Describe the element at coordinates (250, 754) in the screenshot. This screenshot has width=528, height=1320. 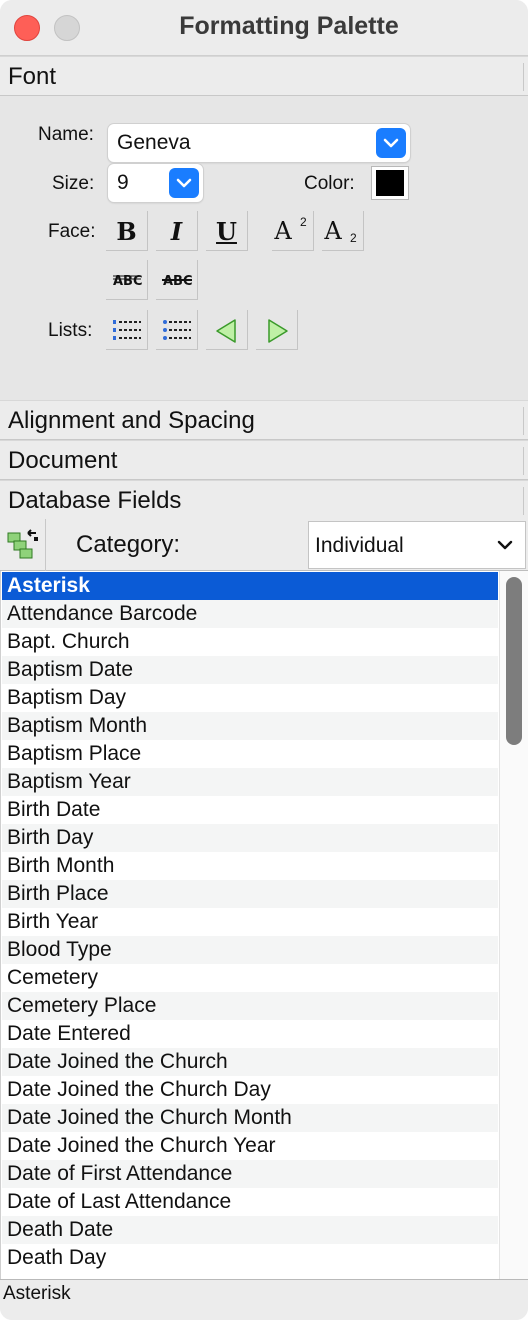
I see `list-item: Baptism Place` at that location.